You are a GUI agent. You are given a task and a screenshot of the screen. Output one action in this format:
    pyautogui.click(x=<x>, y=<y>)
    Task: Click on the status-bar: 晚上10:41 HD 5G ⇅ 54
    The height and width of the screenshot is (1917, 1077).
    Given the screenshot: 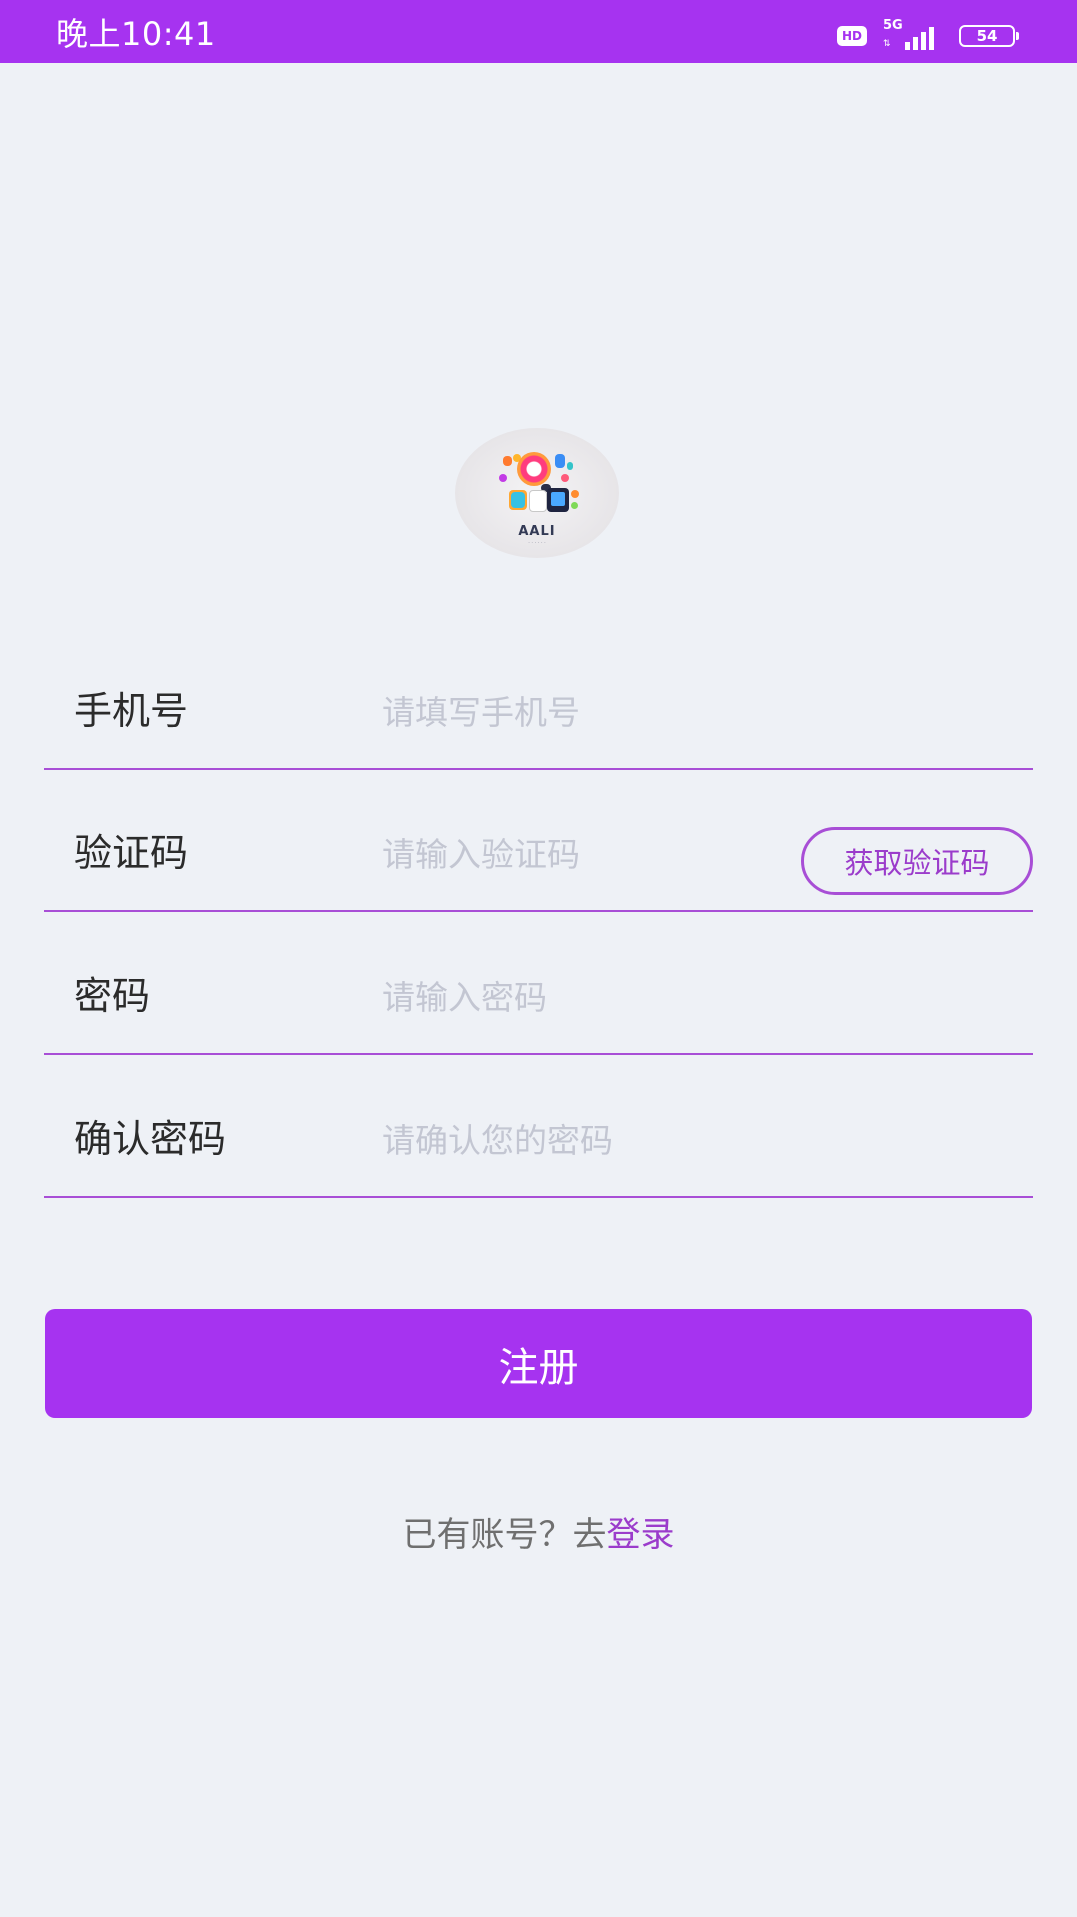 What is the action you would take?
    pyautogui.click(x=538, y=31)
    